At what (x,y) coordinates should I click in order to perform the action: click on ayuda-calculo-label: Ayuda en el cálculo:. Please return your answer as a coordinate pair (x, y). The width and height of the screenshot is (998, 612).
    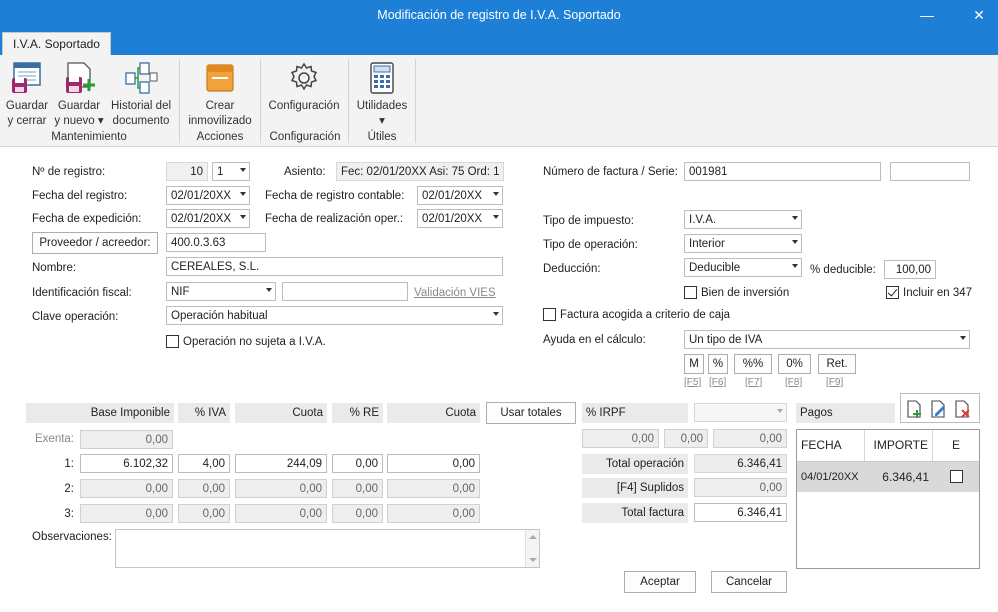
    Looking at the image, I should click on (594, 340).